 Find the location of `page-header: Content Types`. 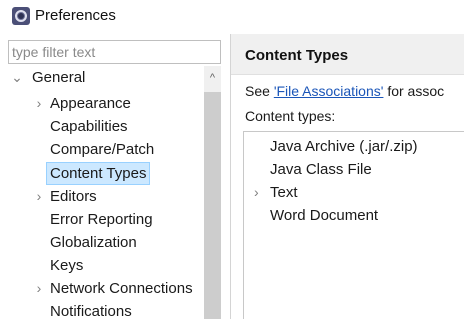

page-header: Content Types is located at coordinates (347, 54).